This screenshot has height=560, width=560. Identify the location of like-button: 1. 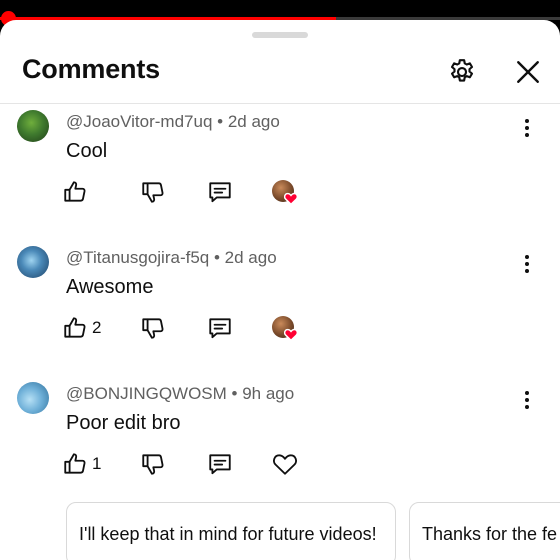
(81, 464).